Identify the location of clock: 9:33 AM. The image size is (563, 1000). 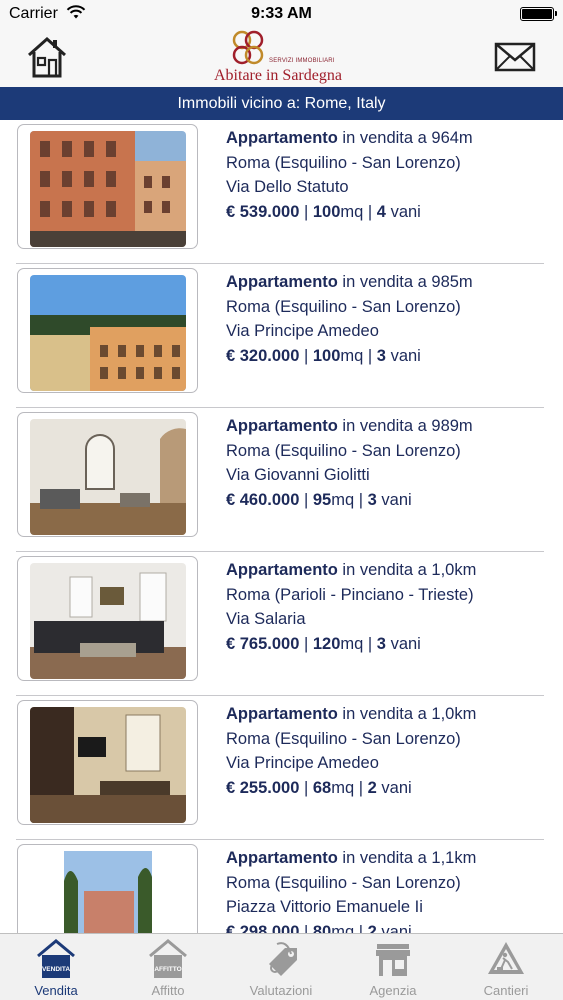
(281, 13).